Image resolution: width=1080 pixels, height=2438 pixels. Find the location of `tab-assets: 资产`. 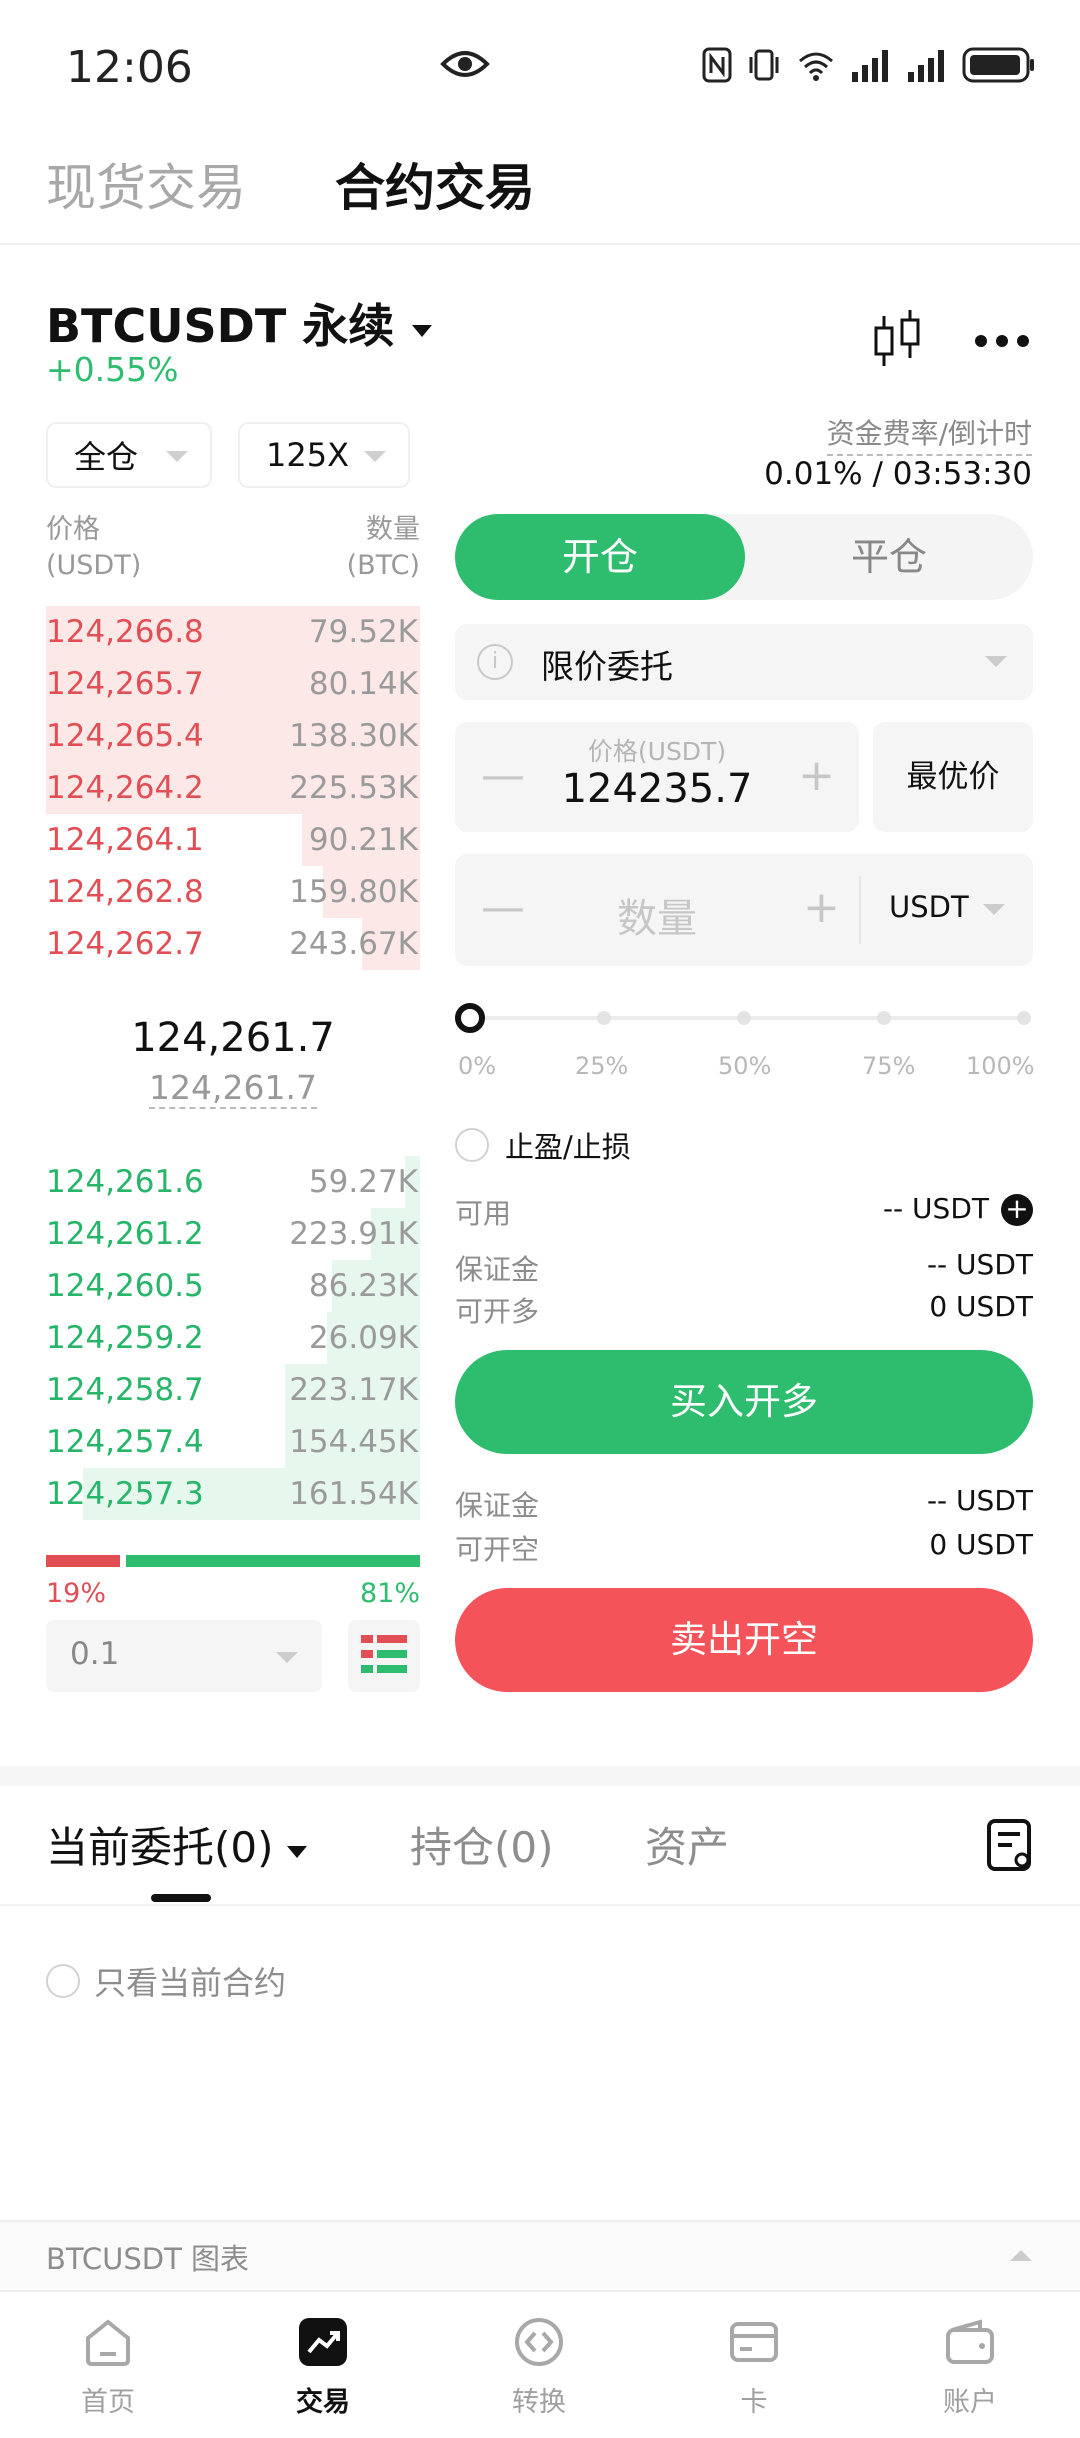

tab-assets: 资产 is located at coordinates (687, 1844).